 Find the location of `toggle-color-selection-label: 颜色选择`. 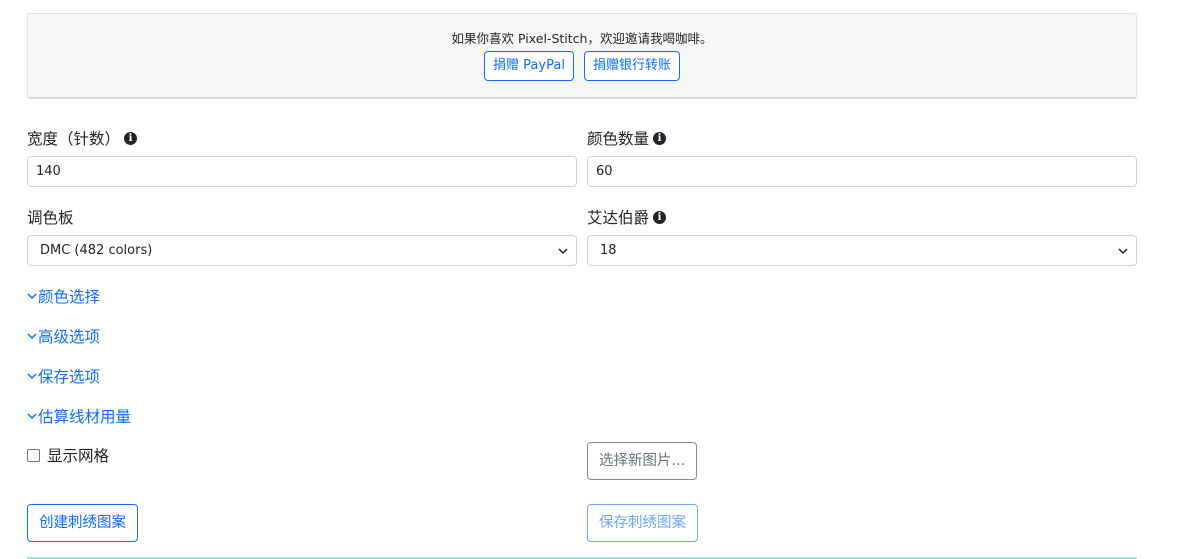

toggle-color-selection-label: 颜色选择 is located at coordinates (69, 297).